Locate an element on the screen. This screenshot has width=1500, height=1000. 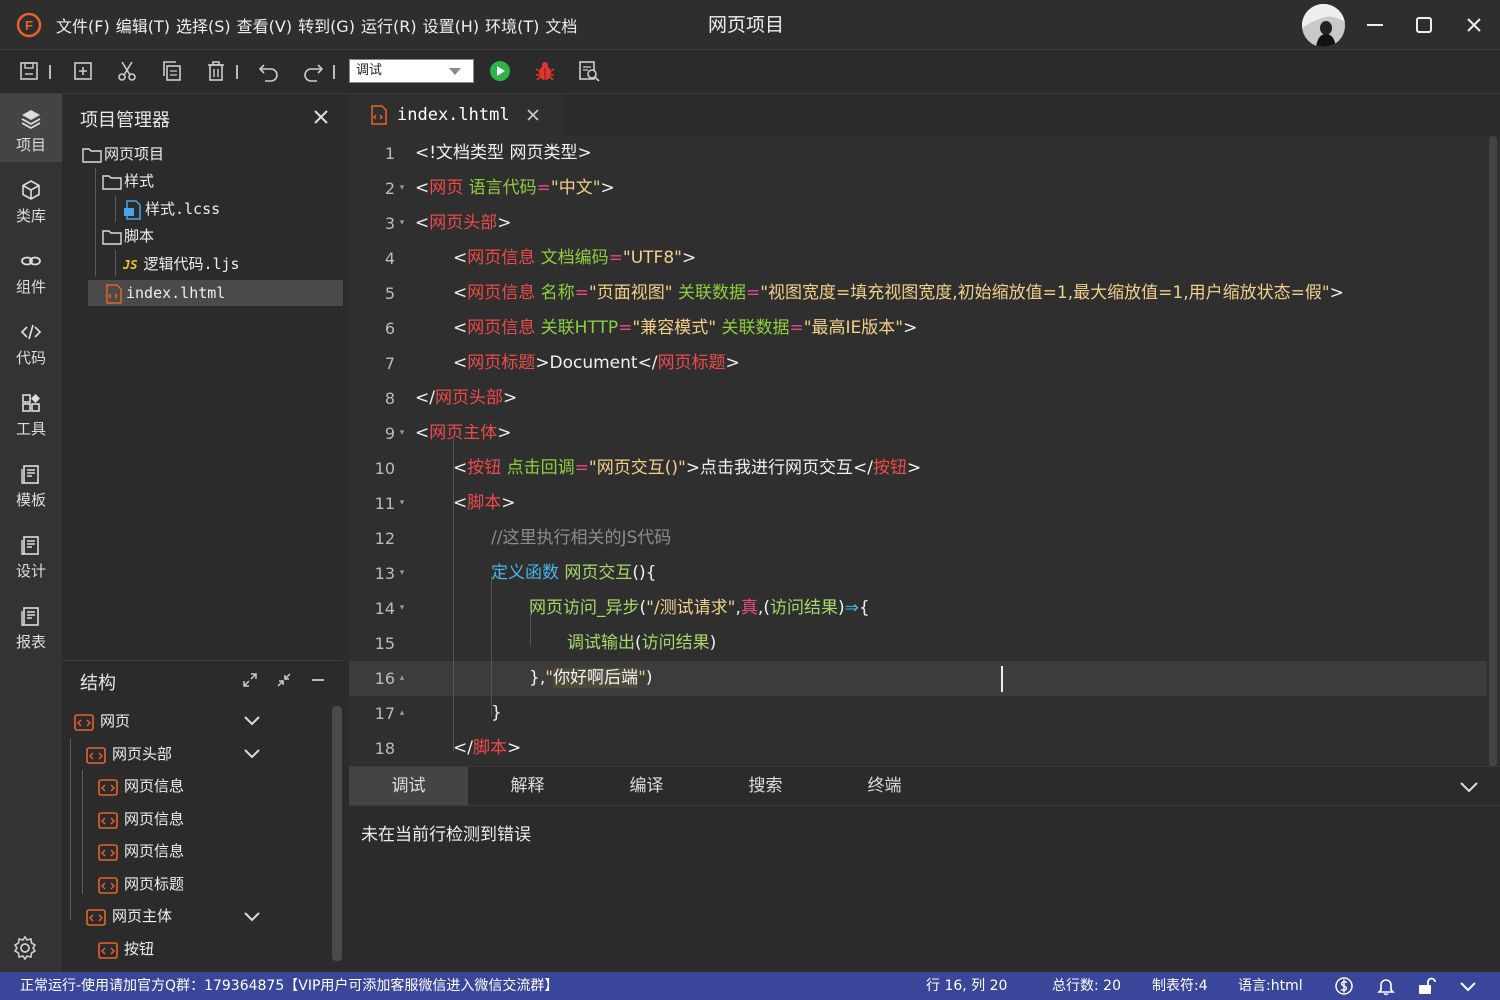
new-file-icon is located at coordinates (83, 71).